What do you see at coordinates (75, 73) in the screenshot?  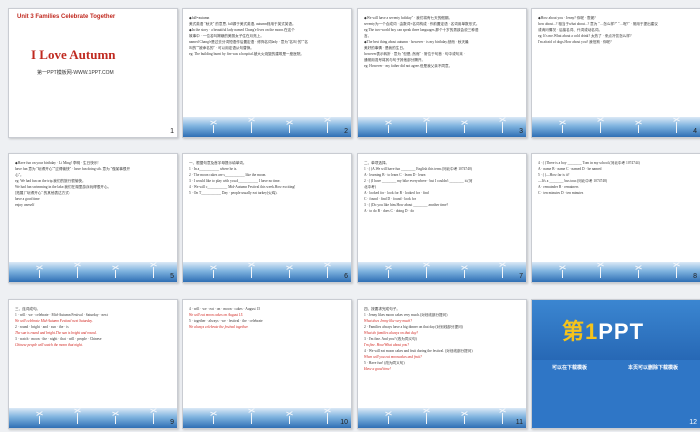 I see `site-caption: 第一PPT模板网-WWW.1PPT.COM` at bounding box center [75, 73].